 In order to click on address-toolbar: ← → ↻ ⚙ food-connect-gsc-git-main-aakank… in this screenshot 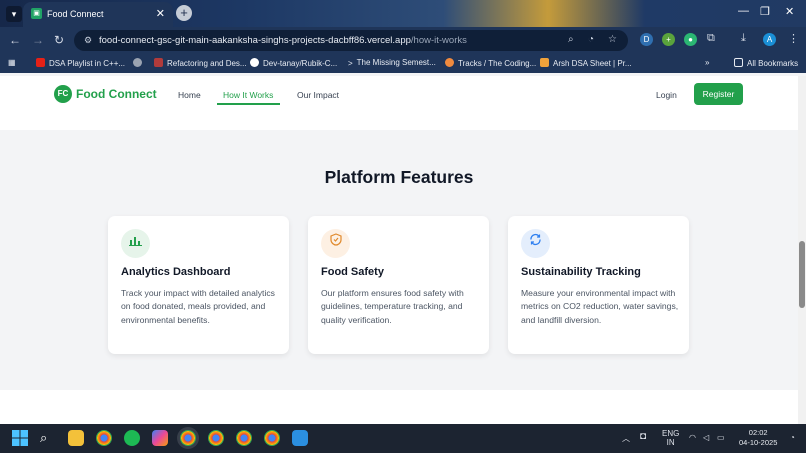, I will do `click(403, 40)`.